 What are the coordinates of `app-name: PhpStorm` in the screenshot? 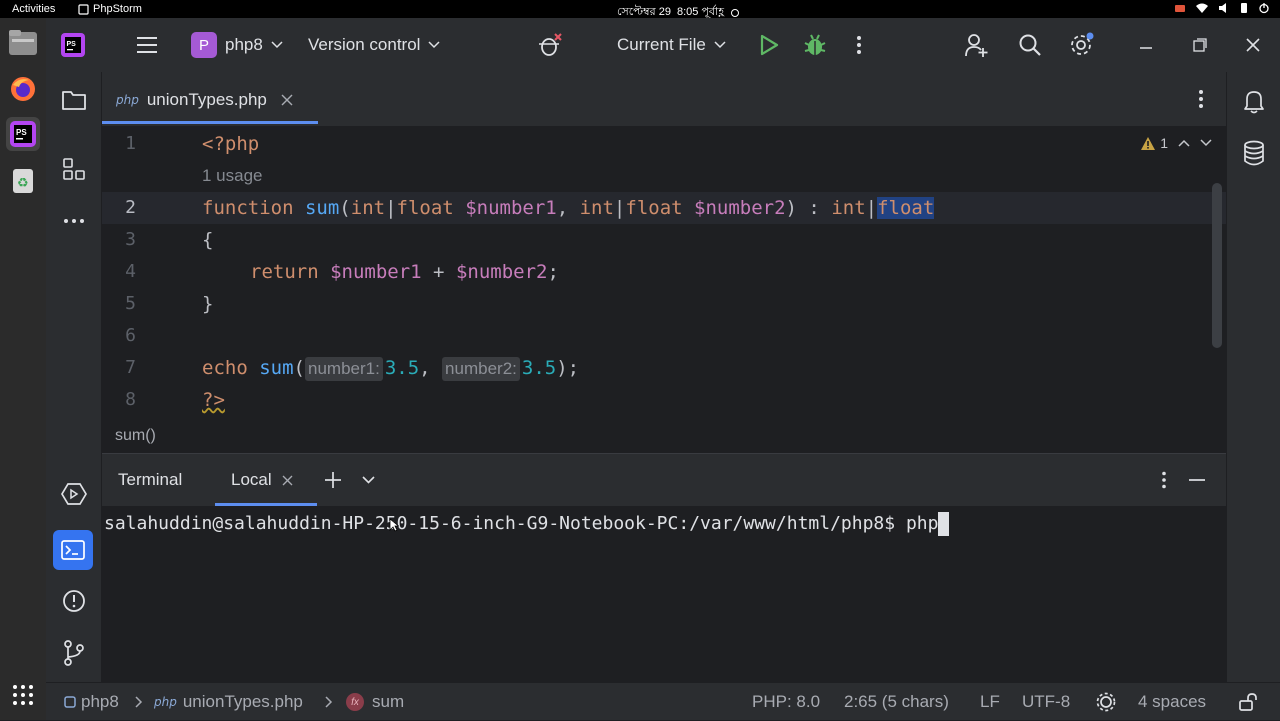 It's located at (117, 9).